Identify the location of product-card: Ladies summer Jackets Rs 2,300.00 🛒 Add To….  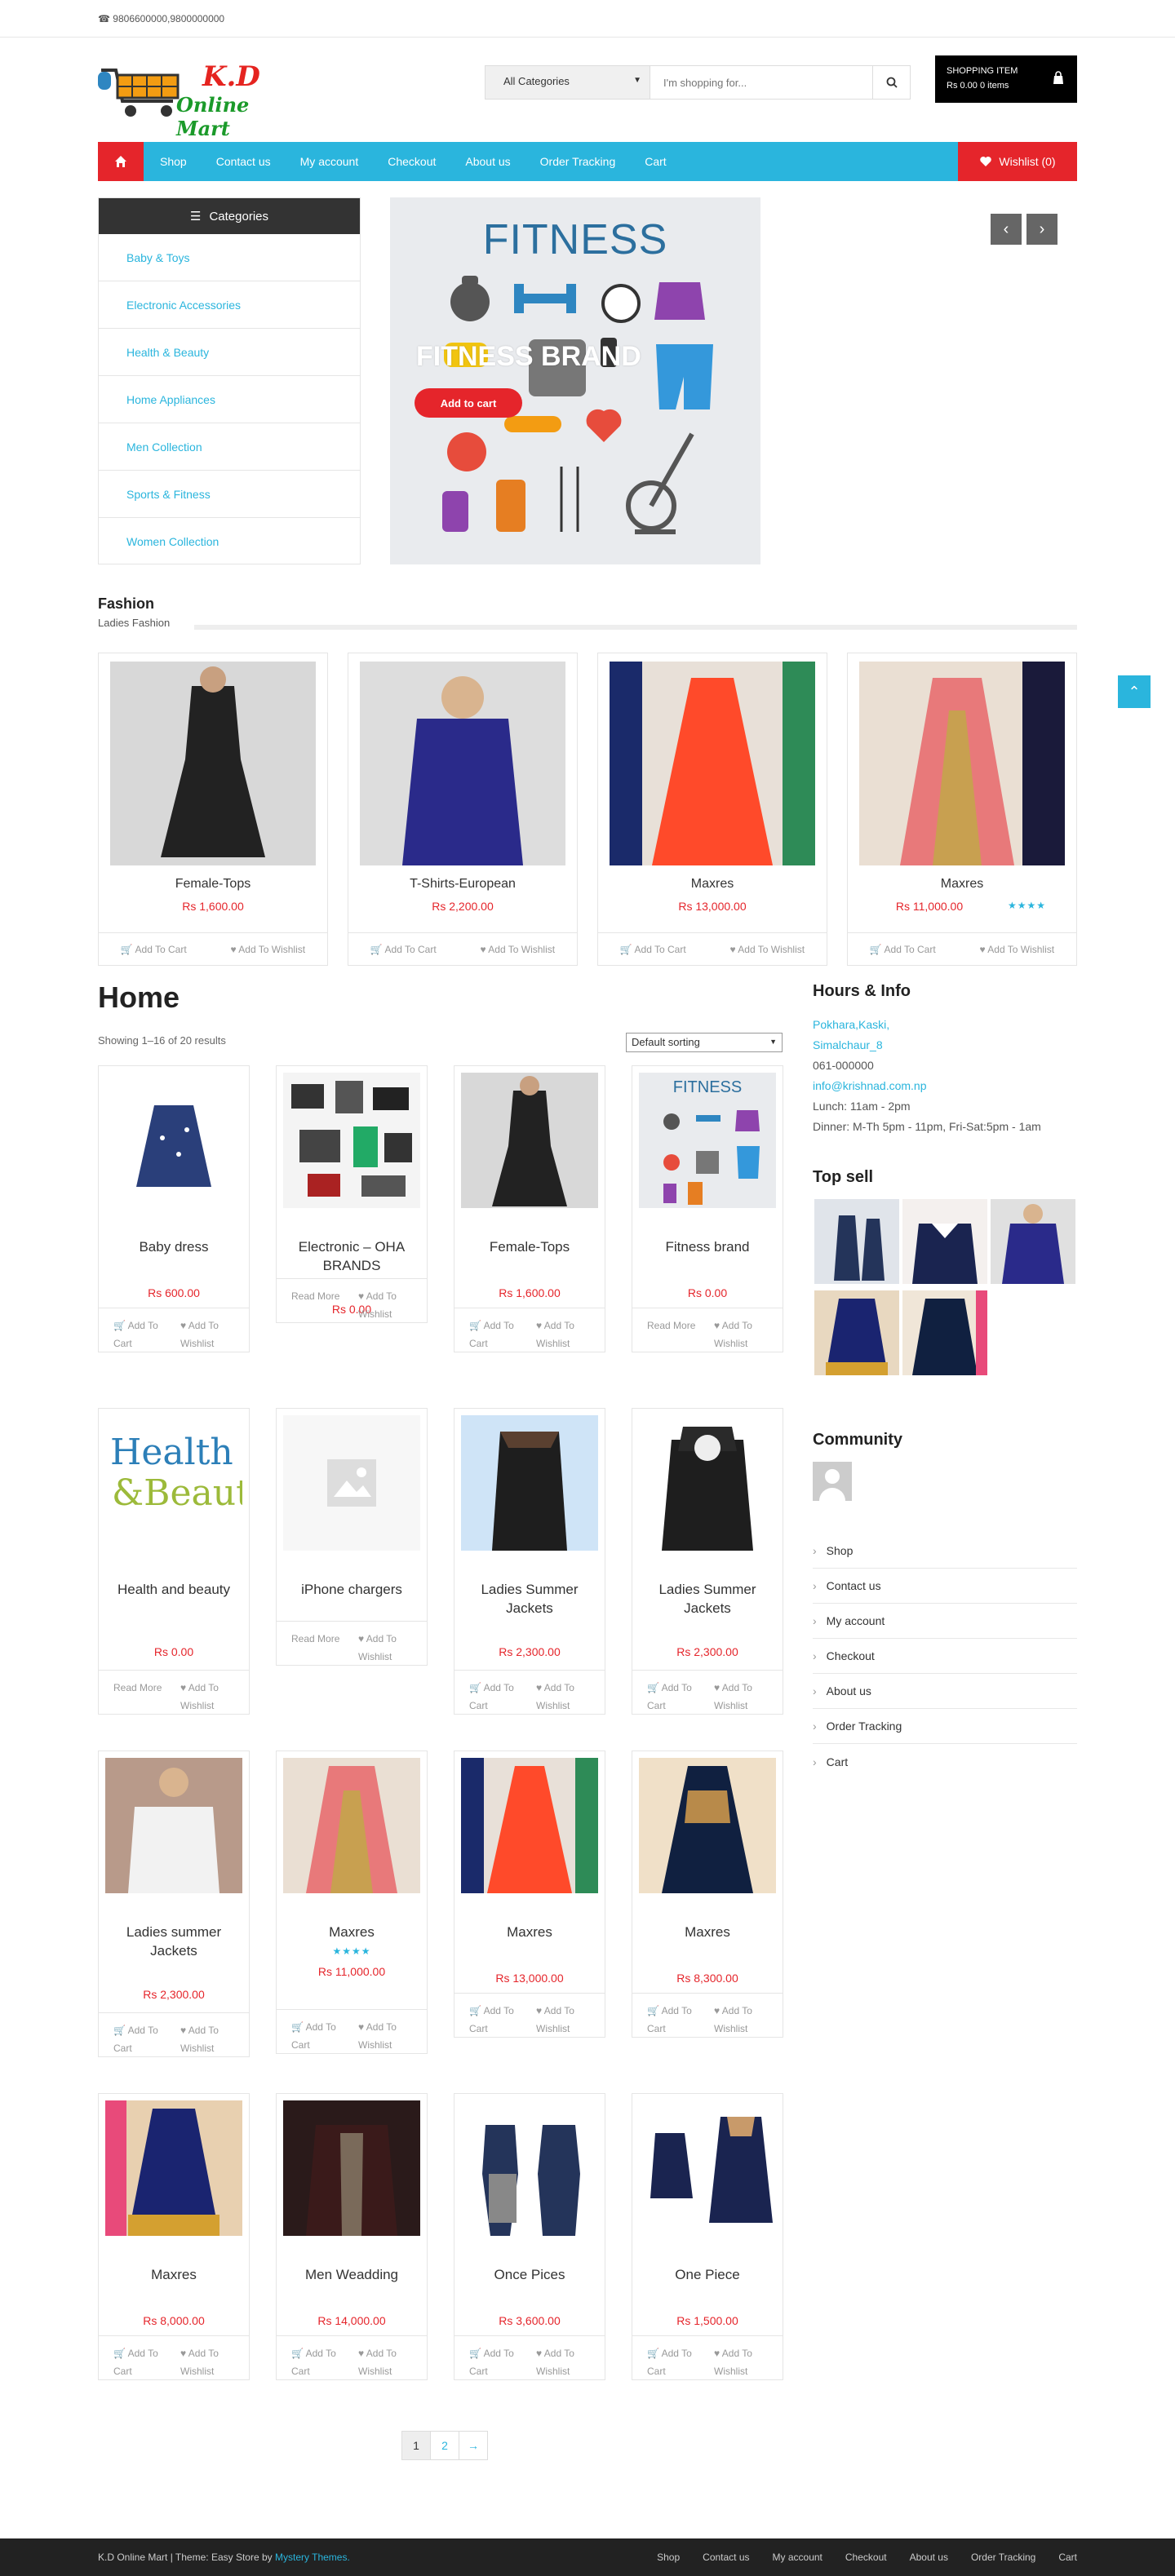
(174, 1904).